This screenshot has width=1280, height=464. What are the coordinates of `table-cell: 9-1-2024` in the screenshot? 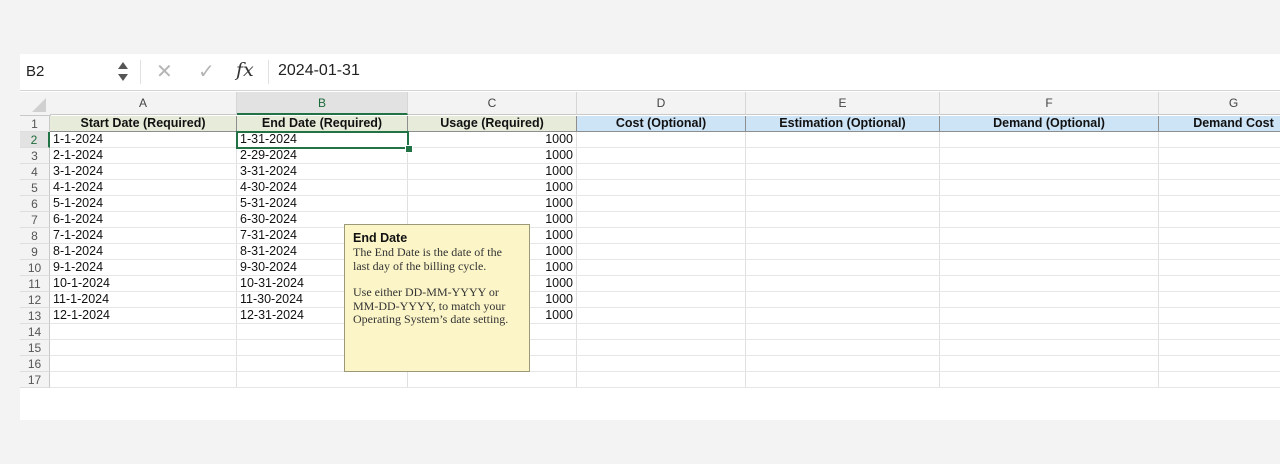 It's located at (143, 268).